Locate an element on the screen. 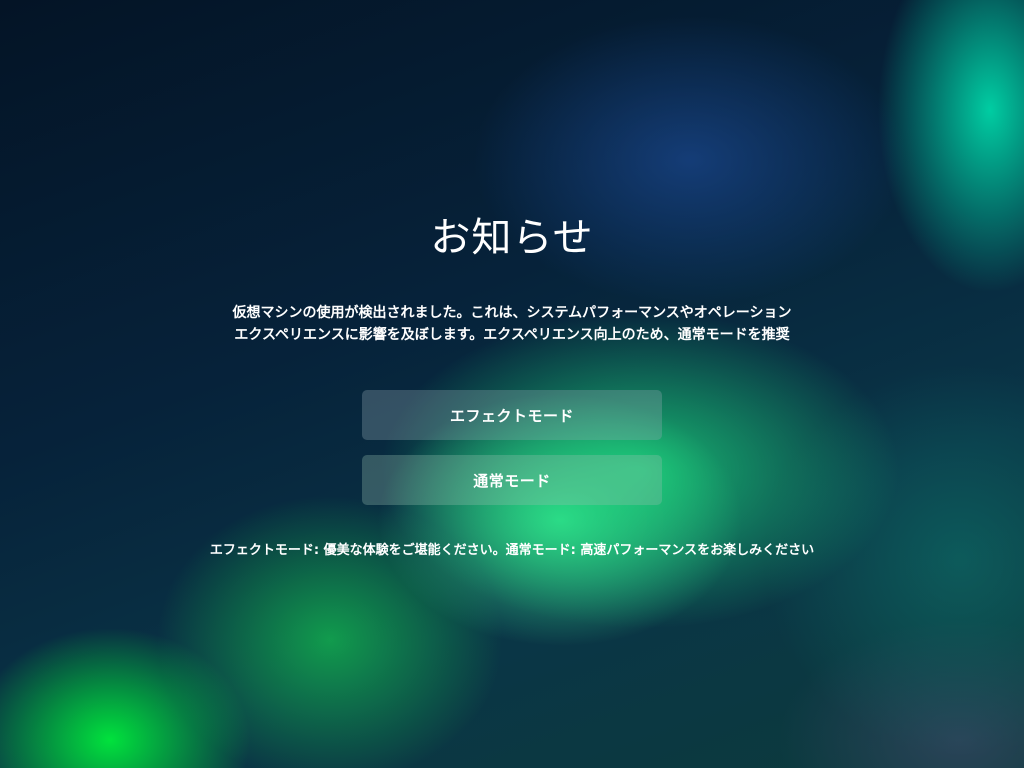 The width and height of the screenshot is (1024, 768). effect-mode-button: エフェクトモード is located at coordinates (512, 415).